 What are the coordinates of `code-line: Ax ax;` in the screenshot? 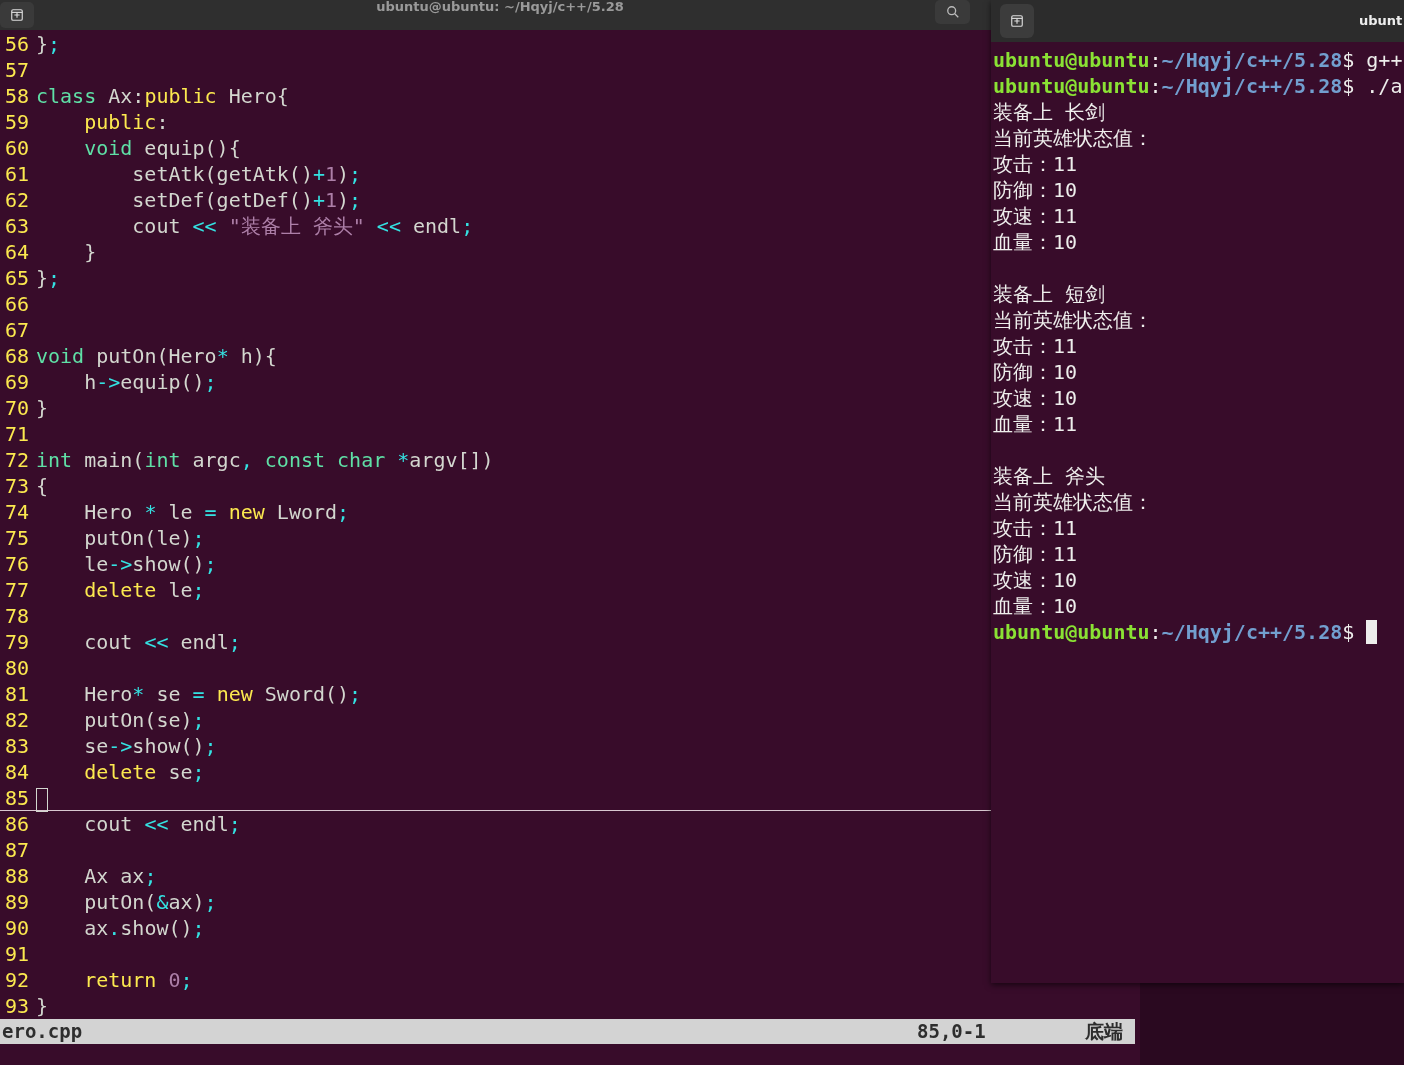 It's located at (120, 876).